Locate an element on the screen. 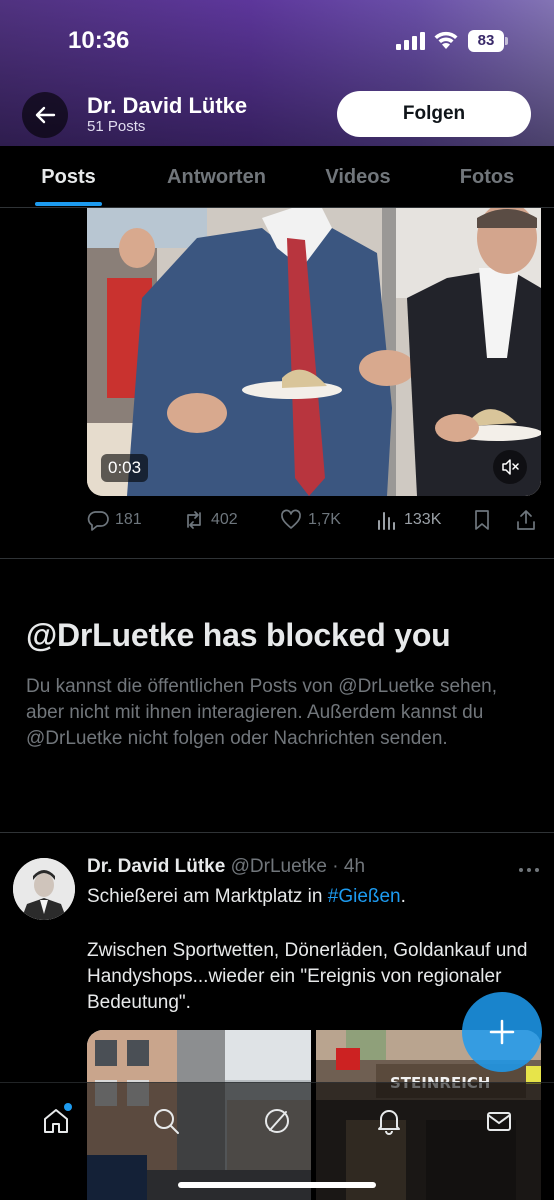 The image size is (554, 1200). tweet-text-line1: Schießerei am Marktplatz in #Gießen. is located at coordinates (312, 897).